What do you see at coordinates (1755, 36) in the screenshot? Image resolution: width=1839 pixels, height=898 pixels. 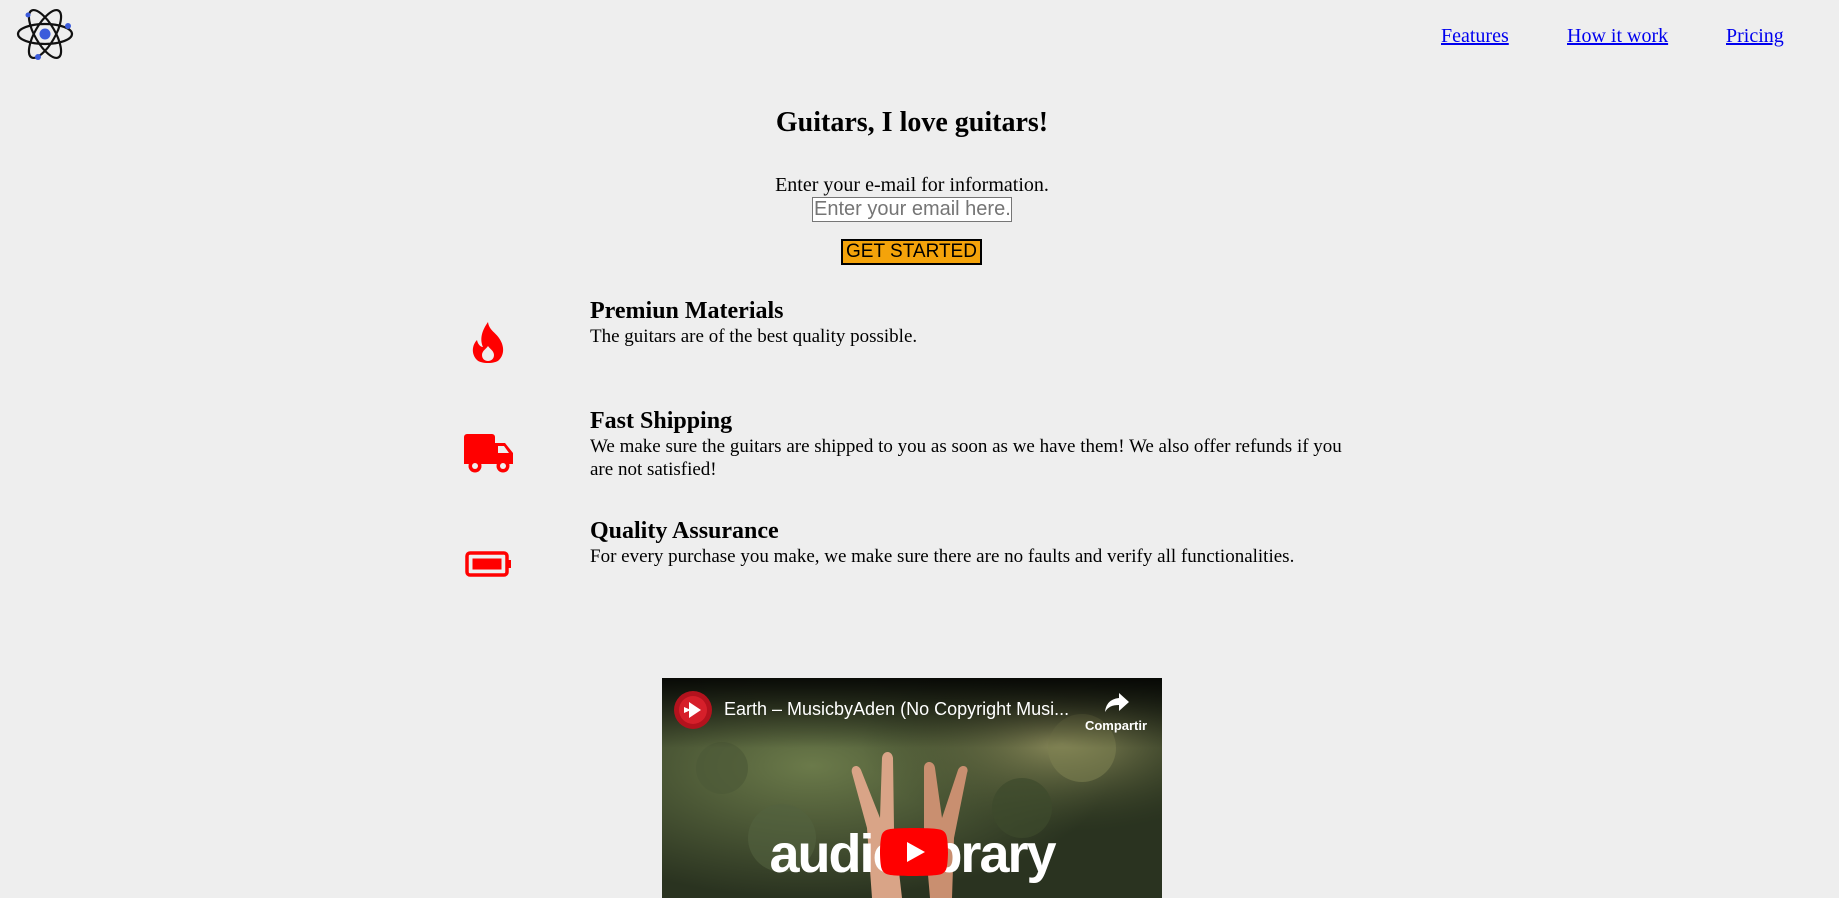 I see `nav-link-pricing: Pricing` at bounding box center [1755, 36].